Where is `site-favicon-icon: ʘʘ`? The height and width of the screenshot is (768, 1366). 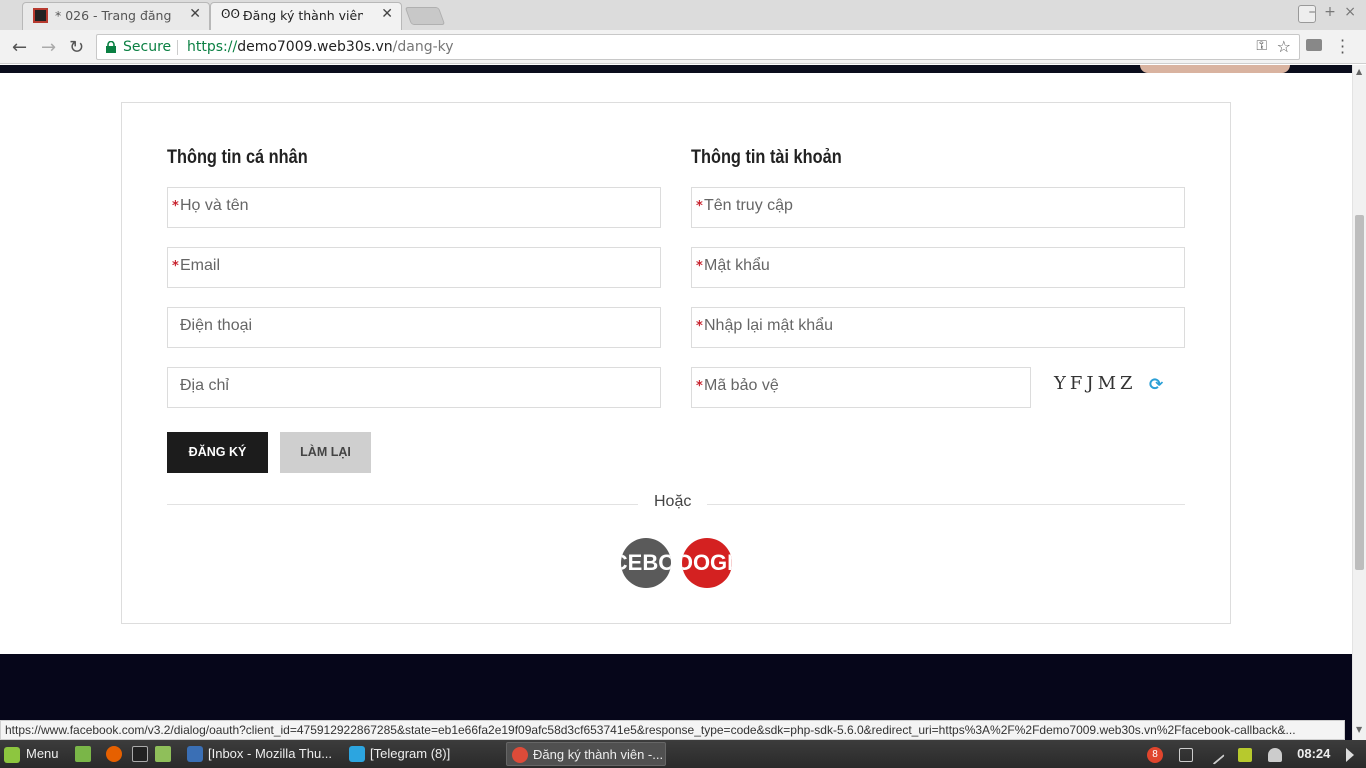 site-favicon-icon: ʘʘ is located at coordinates (230, 14).